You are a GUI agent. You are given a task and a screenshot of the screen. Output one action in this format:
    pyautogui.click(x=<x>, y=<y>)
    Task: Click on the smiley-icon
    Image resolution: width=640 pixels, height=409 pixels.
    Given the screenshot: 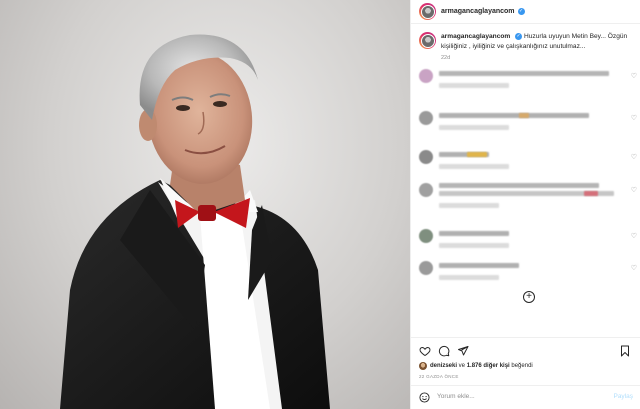 What is the action you would take?
    pyautogui.click(x=424, y=397)
    